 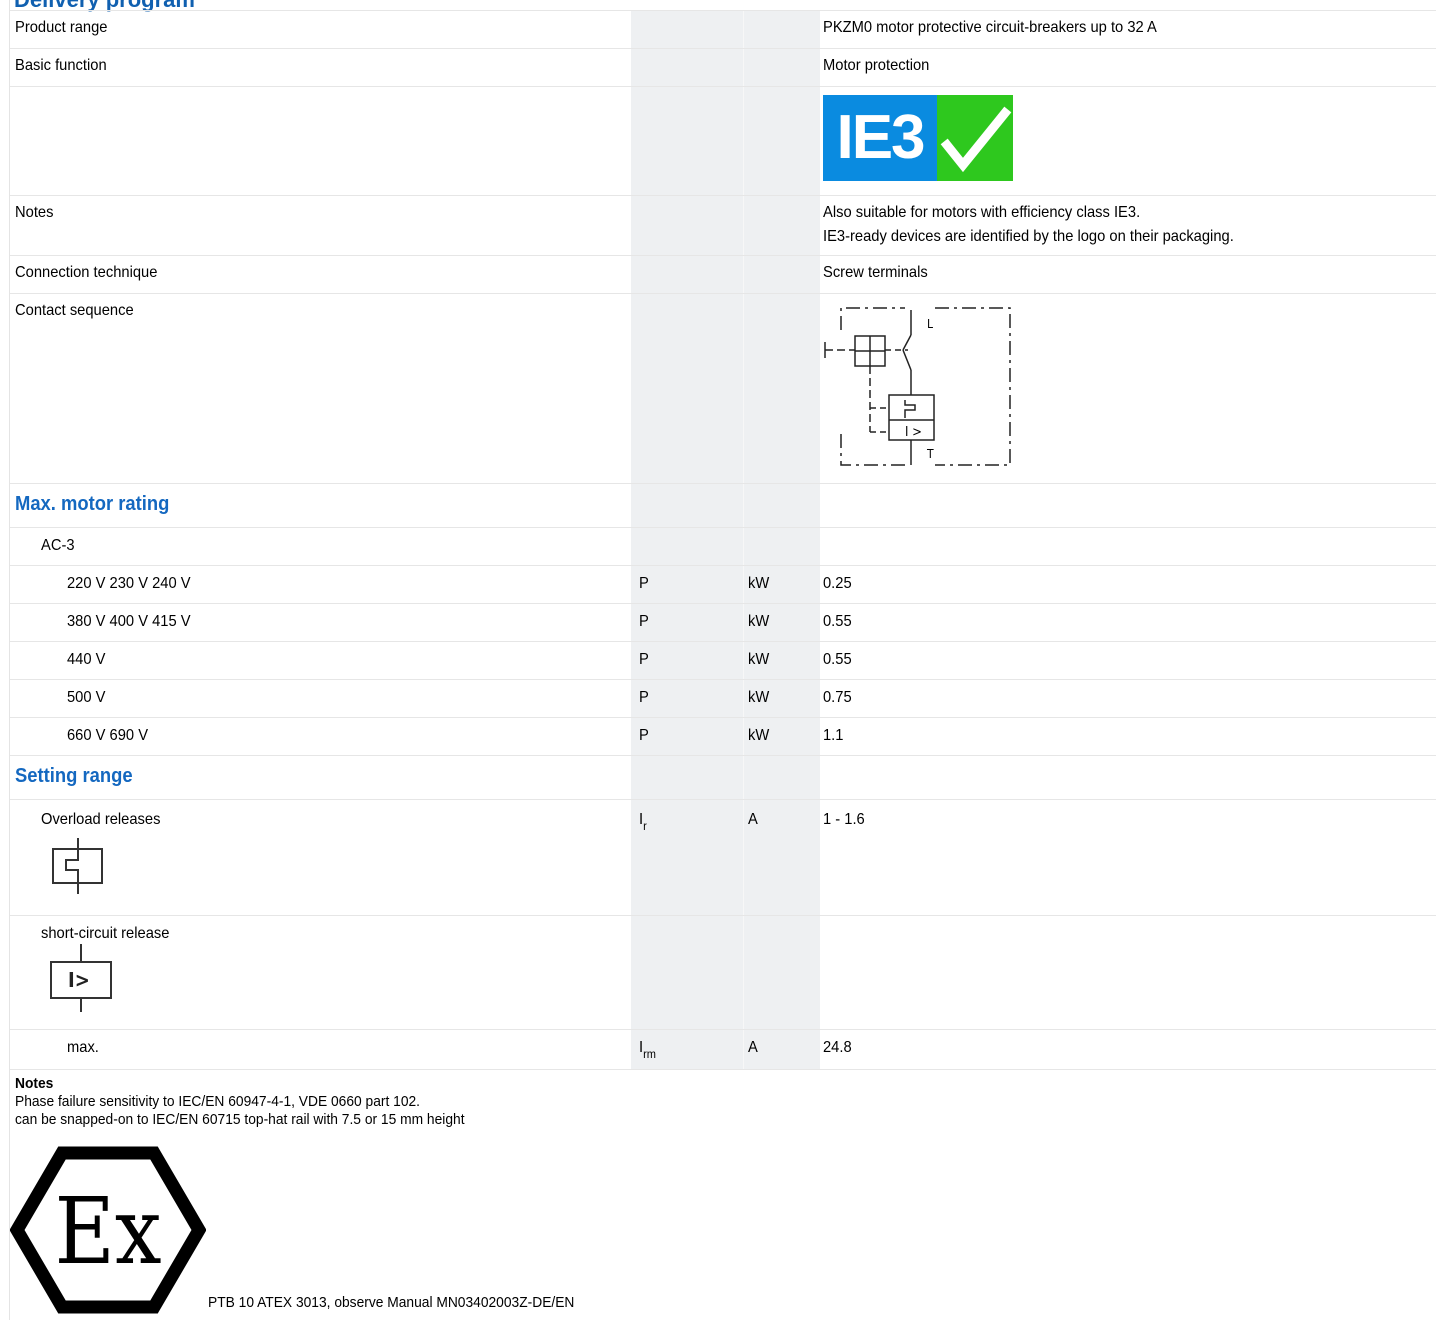 I want to click on ac3-label: AC-3, so click(x=58, y=545).